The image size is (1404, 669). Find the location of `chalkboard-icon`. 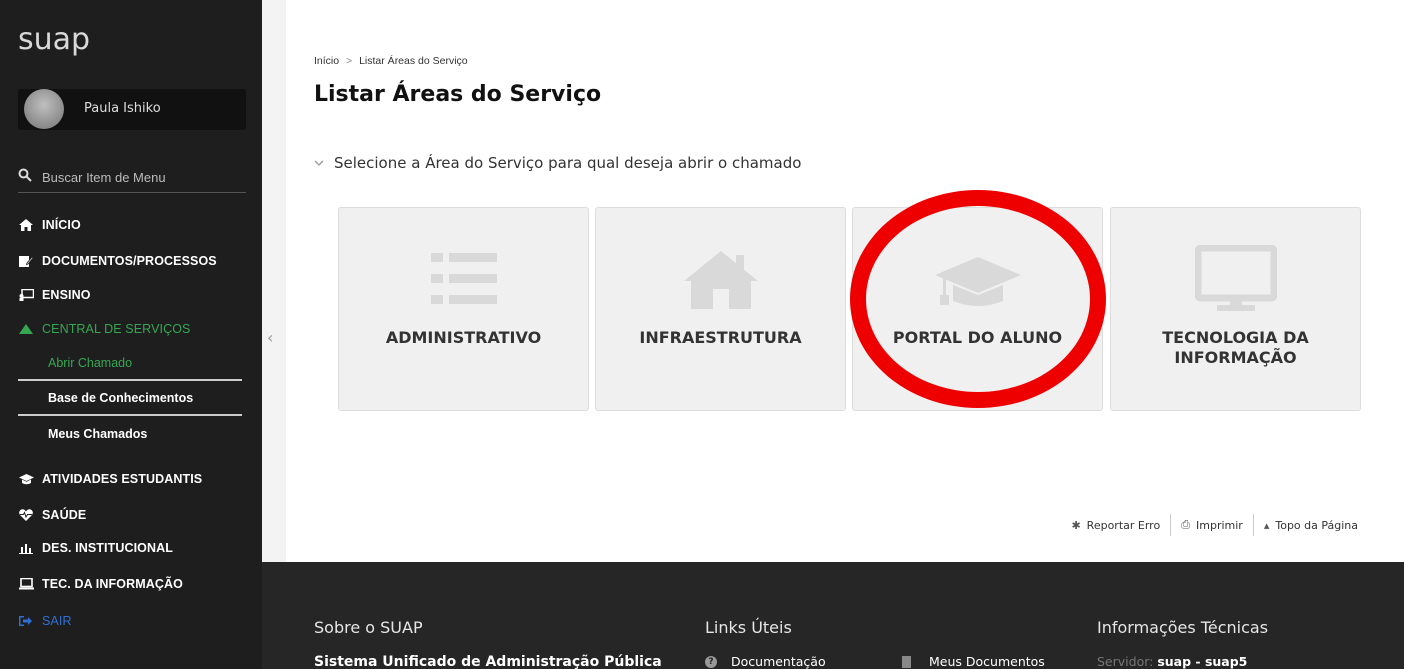

chalkboard-icon is located at coordinates (26, 295).